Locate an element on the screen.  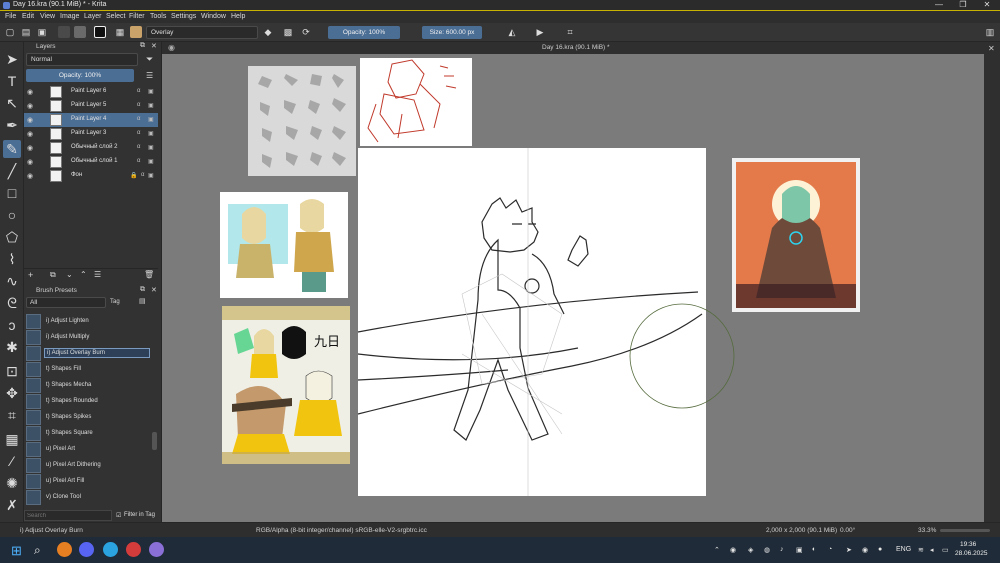
ellipse-tool-icon: ○ is located at coordinates (12, 215).